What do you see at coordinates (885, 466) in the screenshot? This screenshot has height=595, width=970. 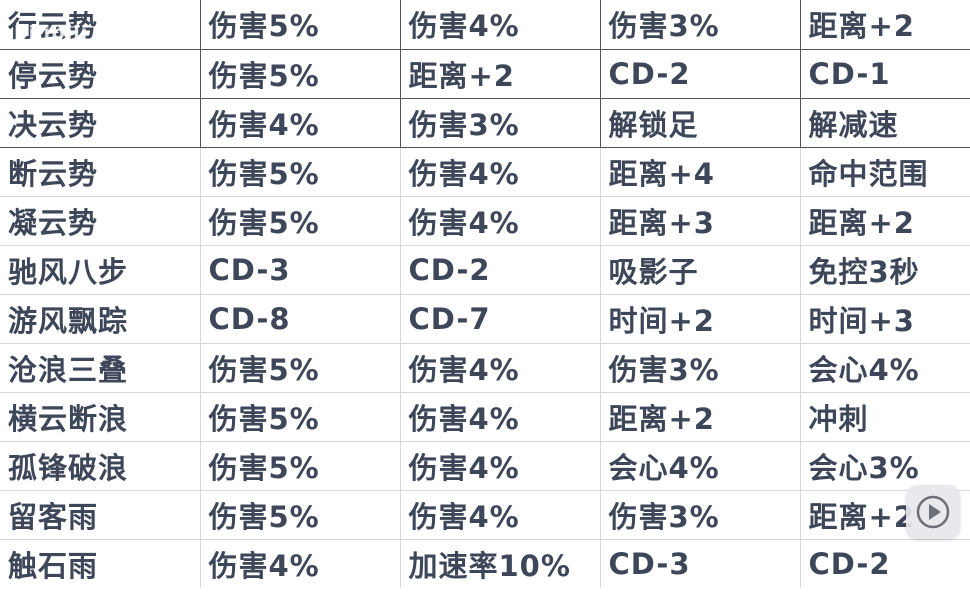 I see `effect-cell: 会心3%` at bounding box center [885, 466].